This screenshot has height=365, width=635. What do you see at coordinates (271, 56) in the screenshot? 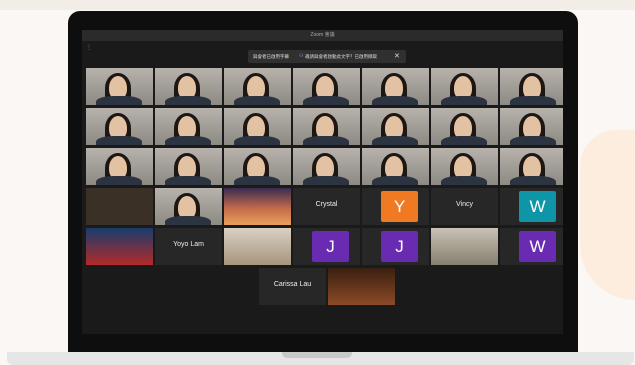
I see `banner-text-primary: 與會者已啟用字幕` at bounding box center [271, 56].